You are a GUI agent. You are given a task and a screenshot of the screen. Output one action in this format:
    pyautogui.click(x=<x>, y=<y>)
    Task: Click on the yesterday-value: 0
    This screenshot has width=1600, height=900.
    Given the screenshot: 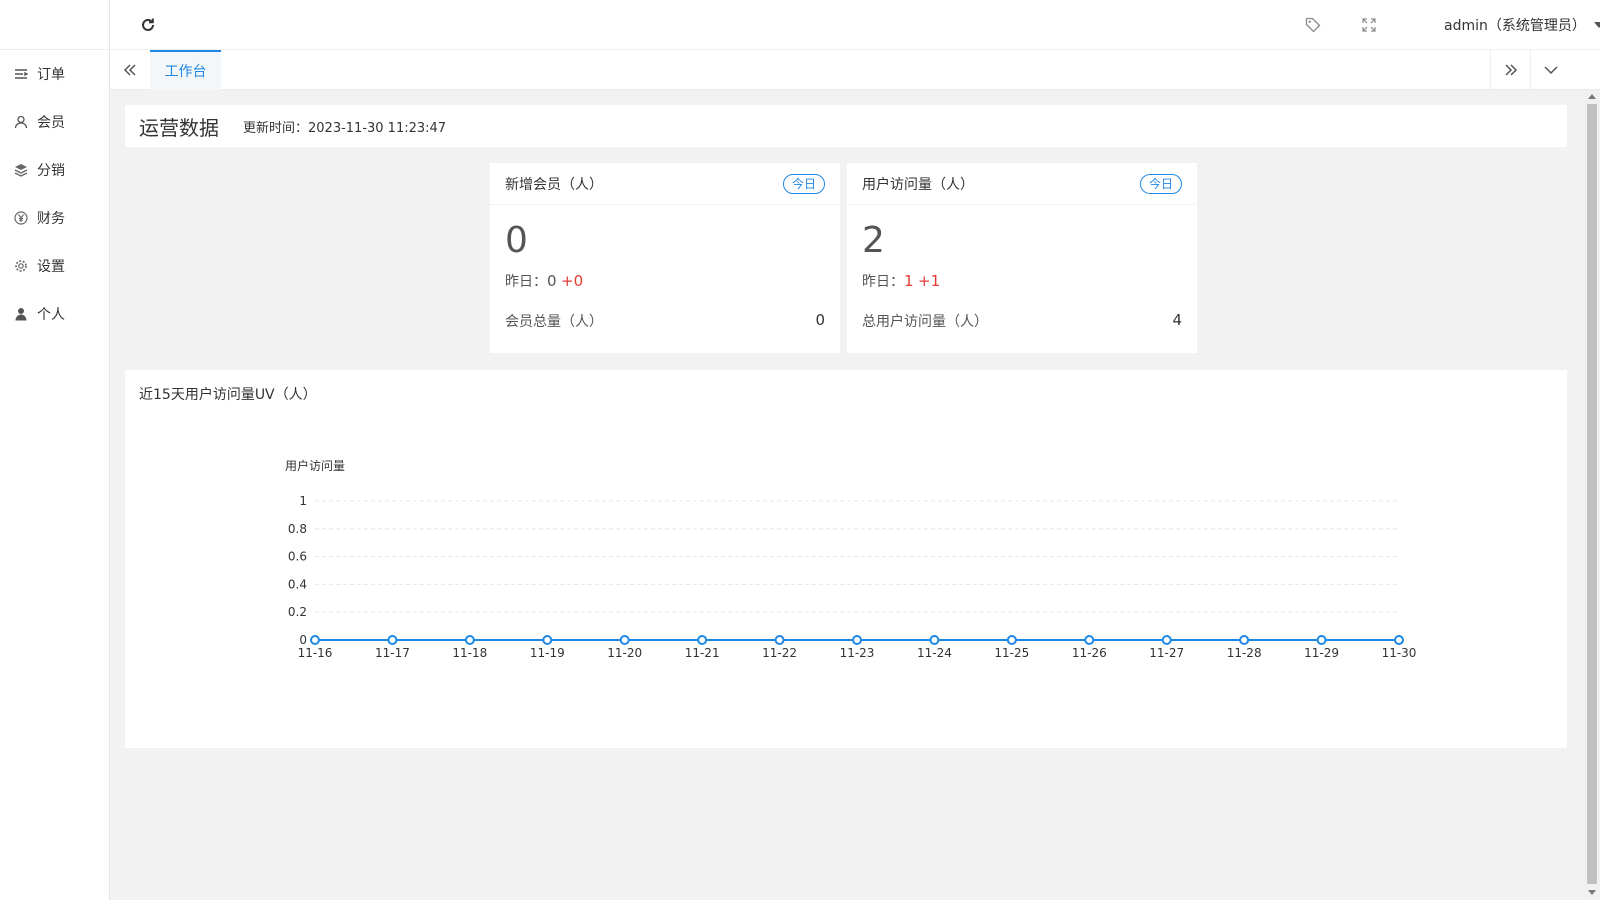 What is the action you would take?
    pyautogui.click(x=552, y=281)
    